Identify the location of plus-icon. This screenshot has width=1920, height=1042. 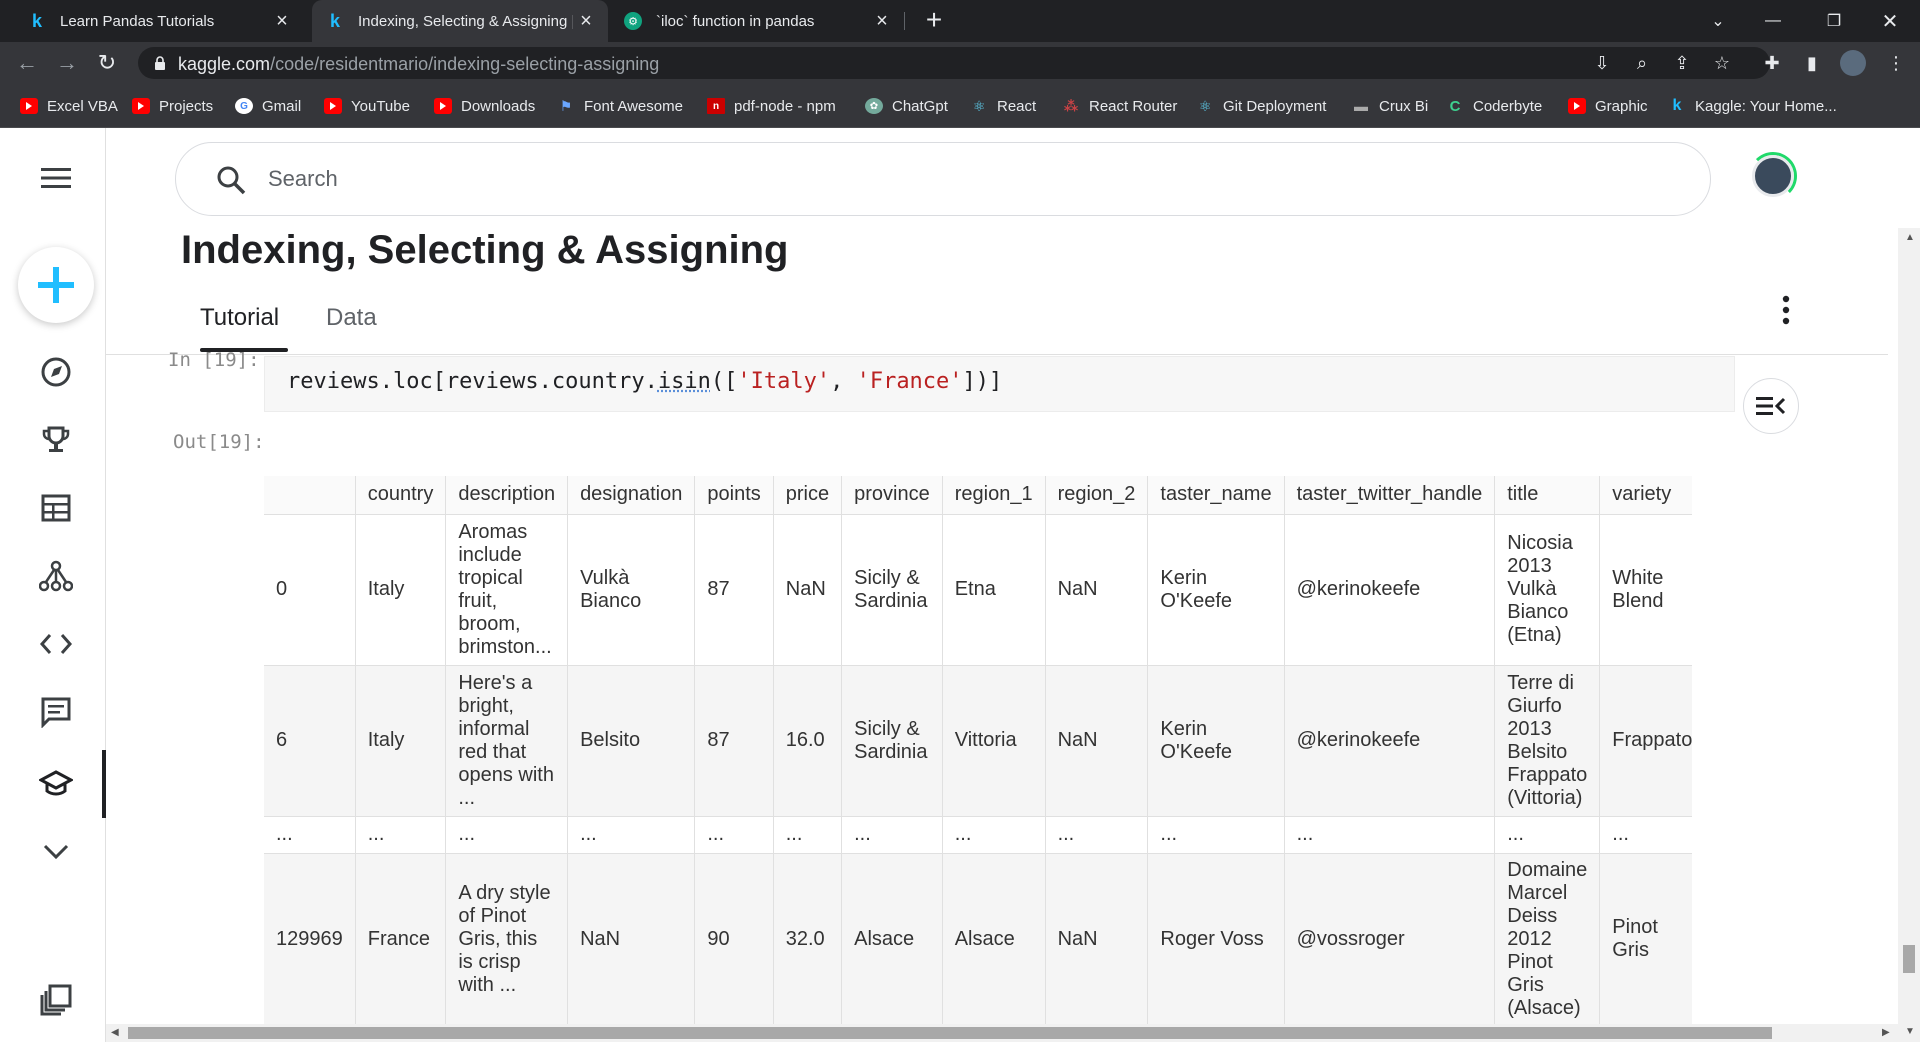
(56, 285).